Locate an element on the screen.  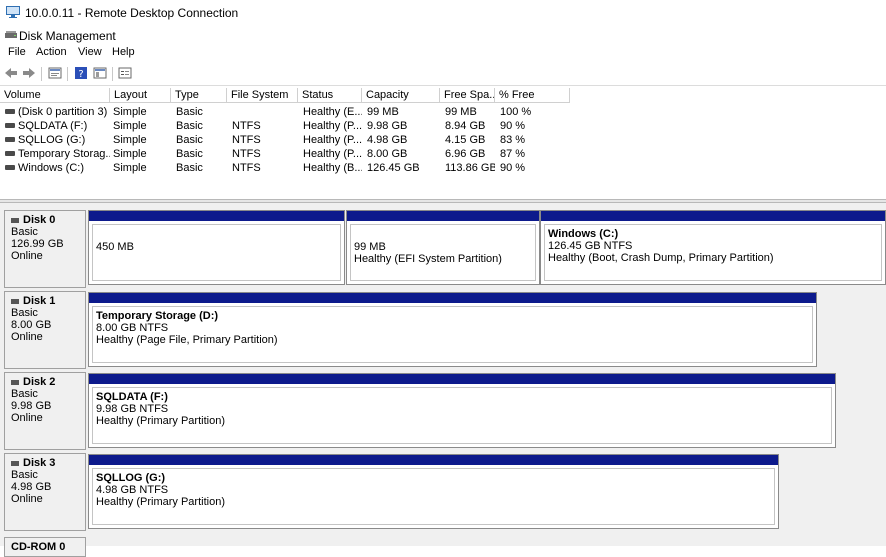
partition-name: Temporary Storage (D:) is located at coordinates (157, 316).